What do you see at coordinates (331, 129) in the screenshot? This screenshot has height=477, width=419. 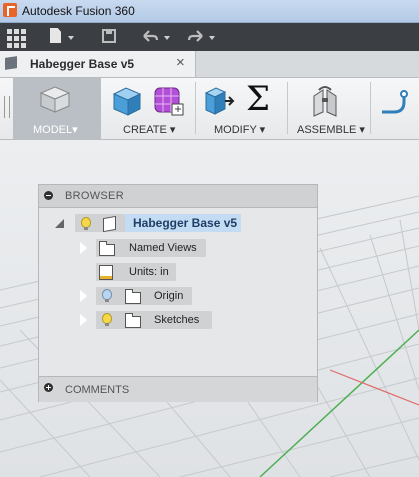 I see `assemble-menu-label: ASSEMBLE ▾` at bounding box center [331, 129].